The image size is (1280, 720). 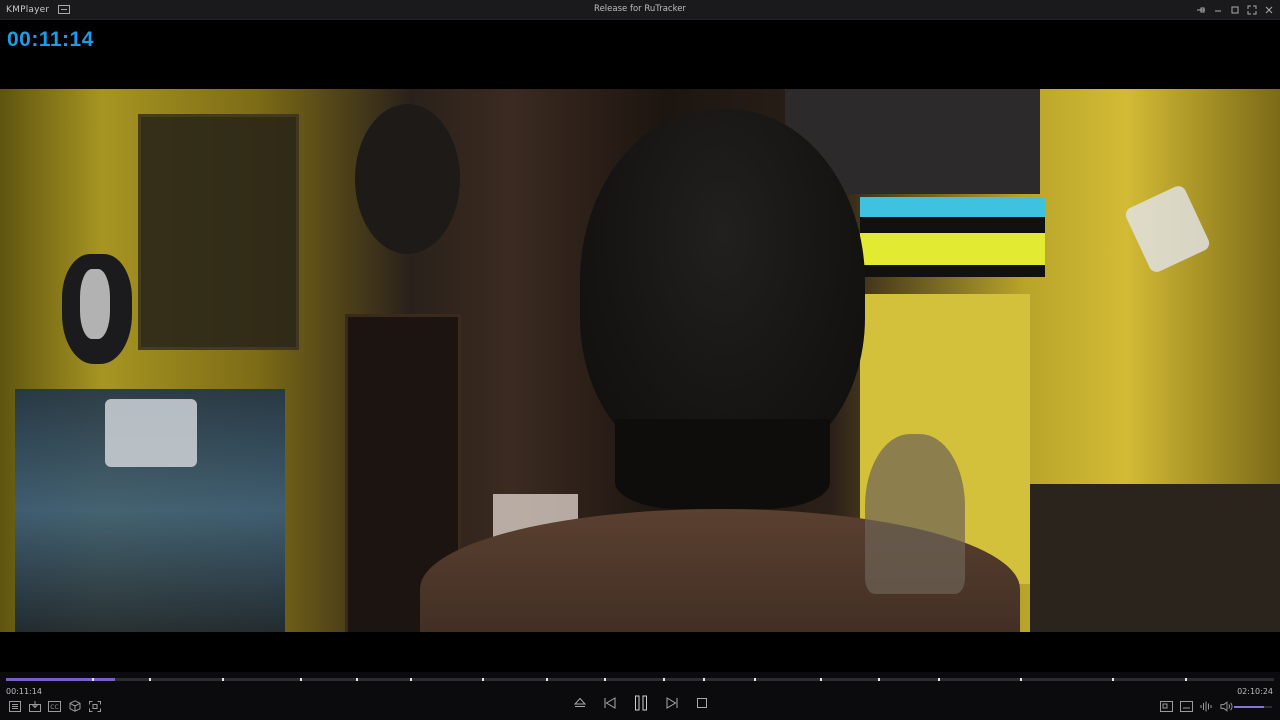 What do you see at coordinates (64, 9) in the screenshot?
I see `menu-icon` at bounding box center [64, 9].